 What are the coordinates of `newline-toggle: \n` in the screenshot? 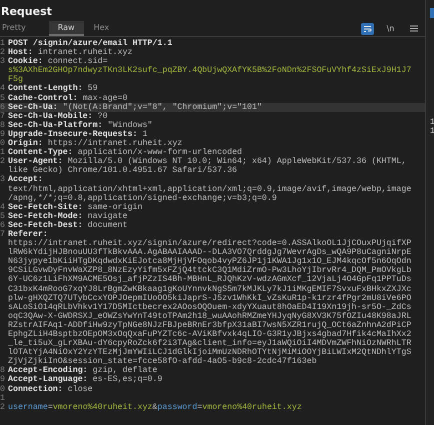 It's located at (390, 28).